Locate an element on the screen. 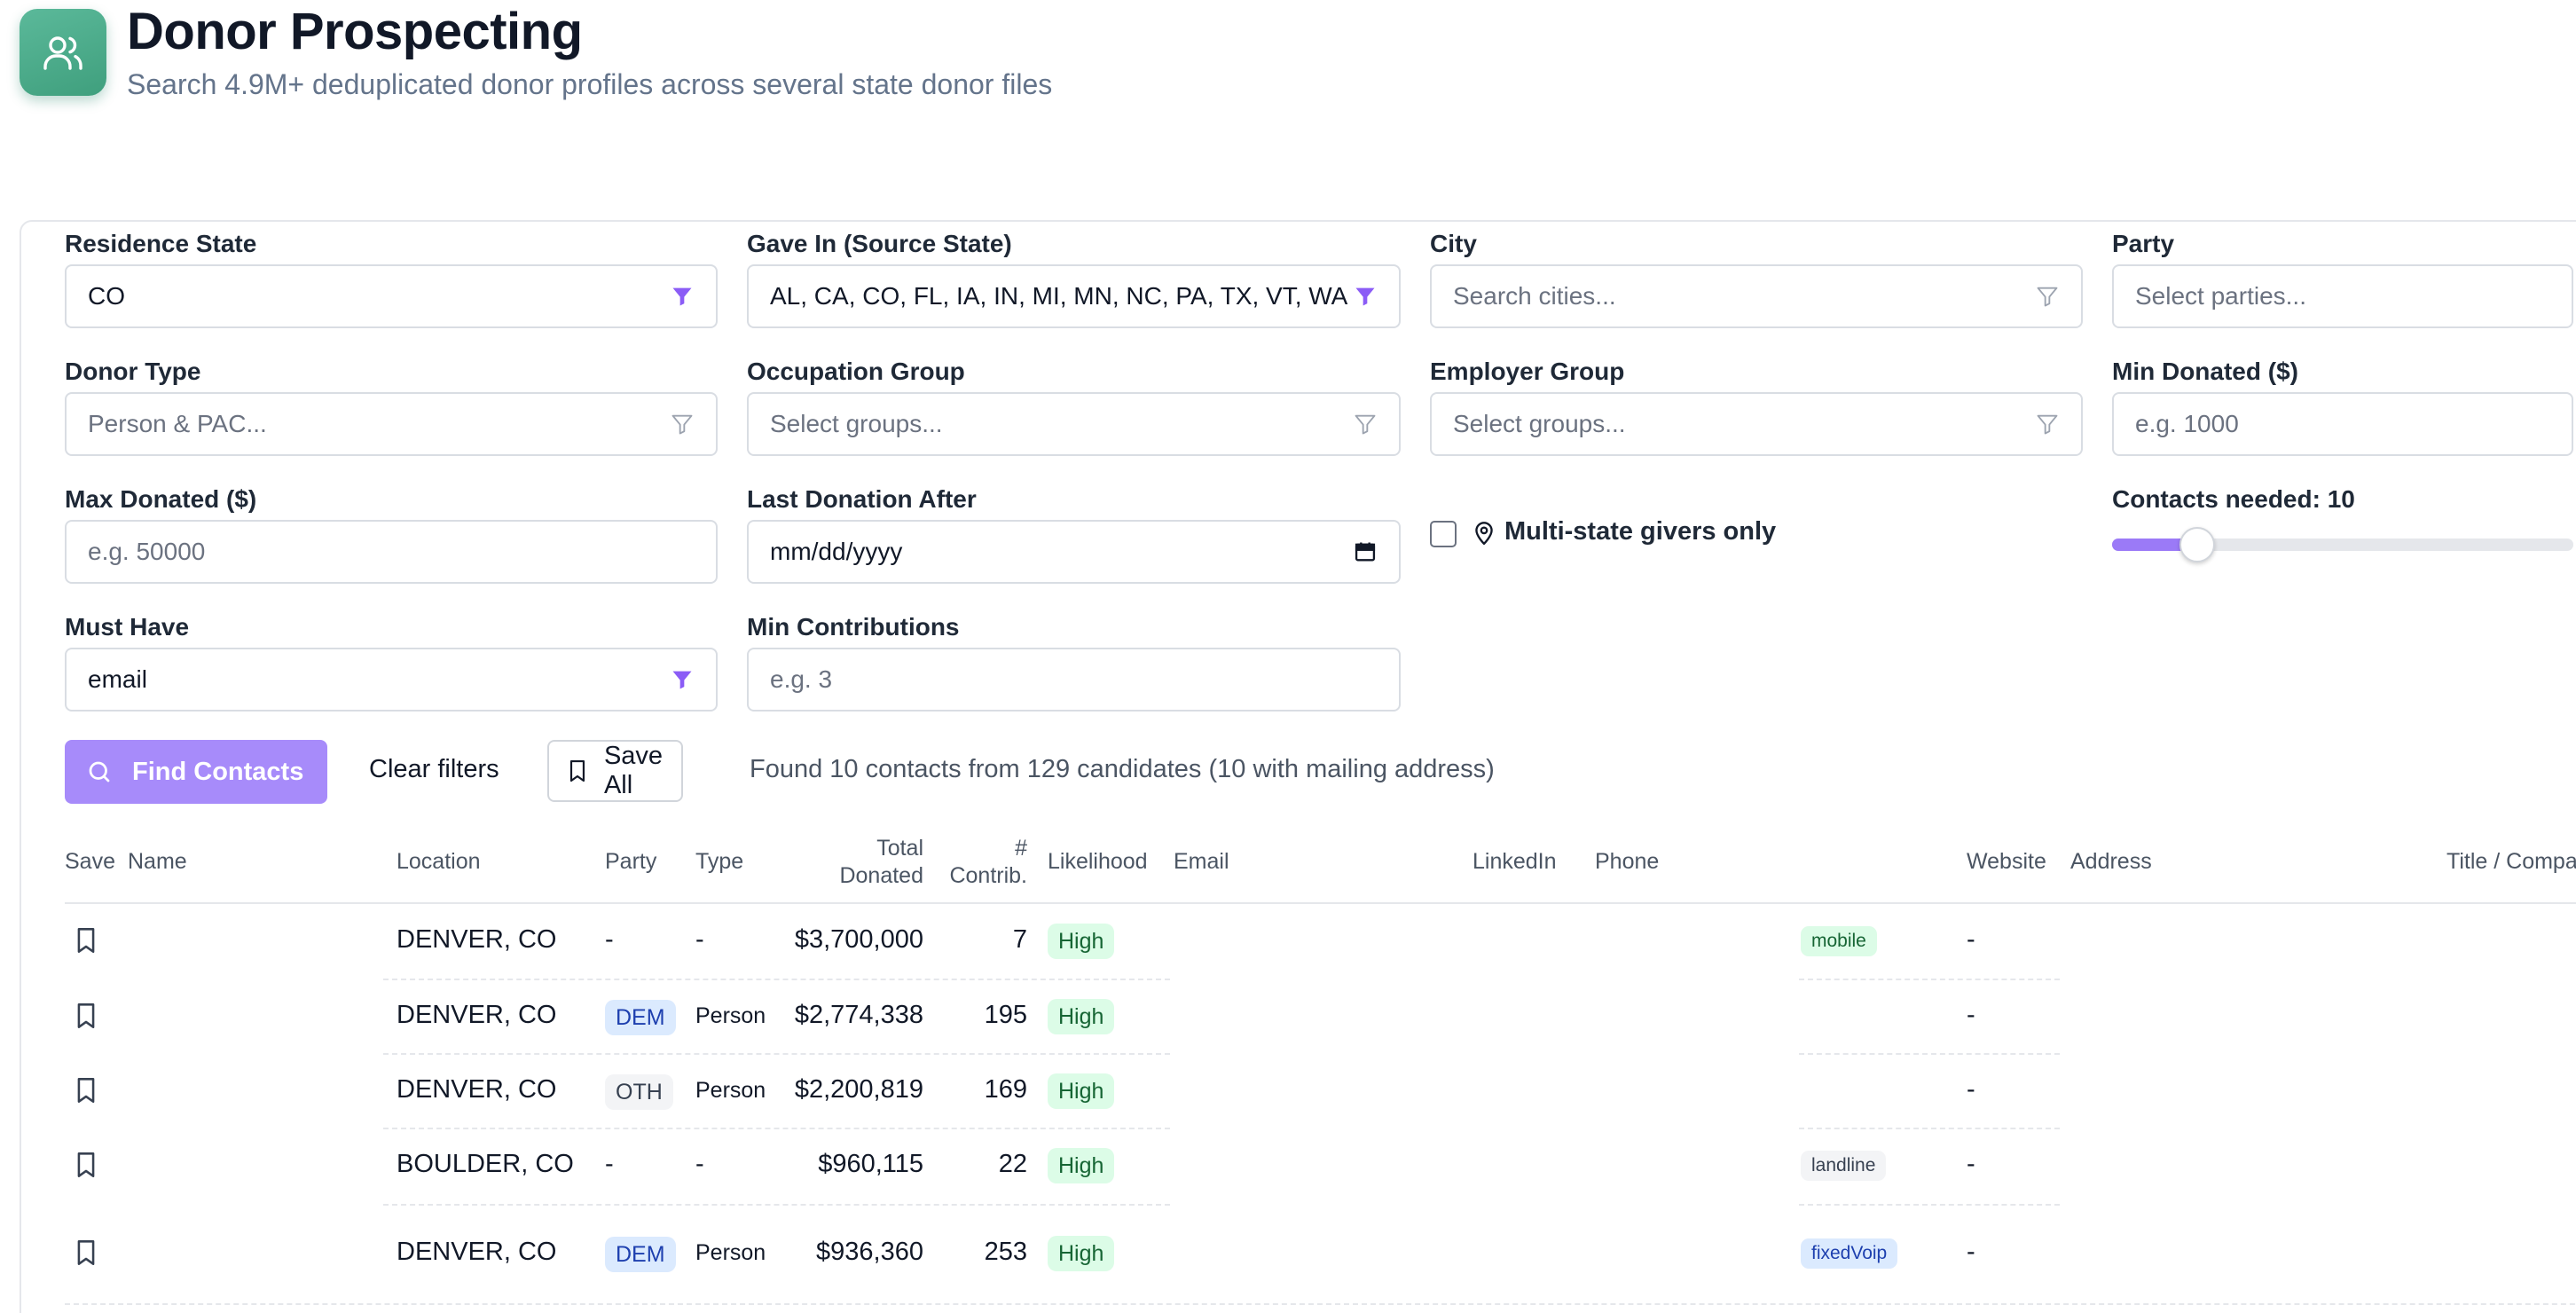 Image resolution: width=2576 pixels, height=1313 pixels. col-type: Type is located at coordinates (719, 862).